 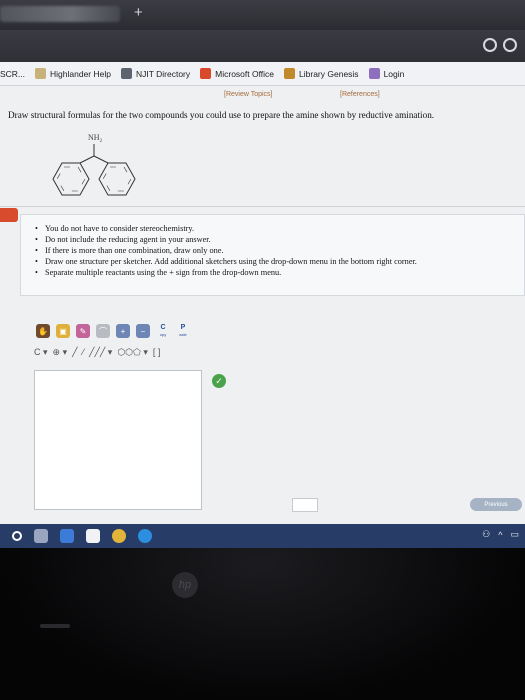 I want to click on charge-plus-icon: ⊕ ▾, so click(x=60, y=352).